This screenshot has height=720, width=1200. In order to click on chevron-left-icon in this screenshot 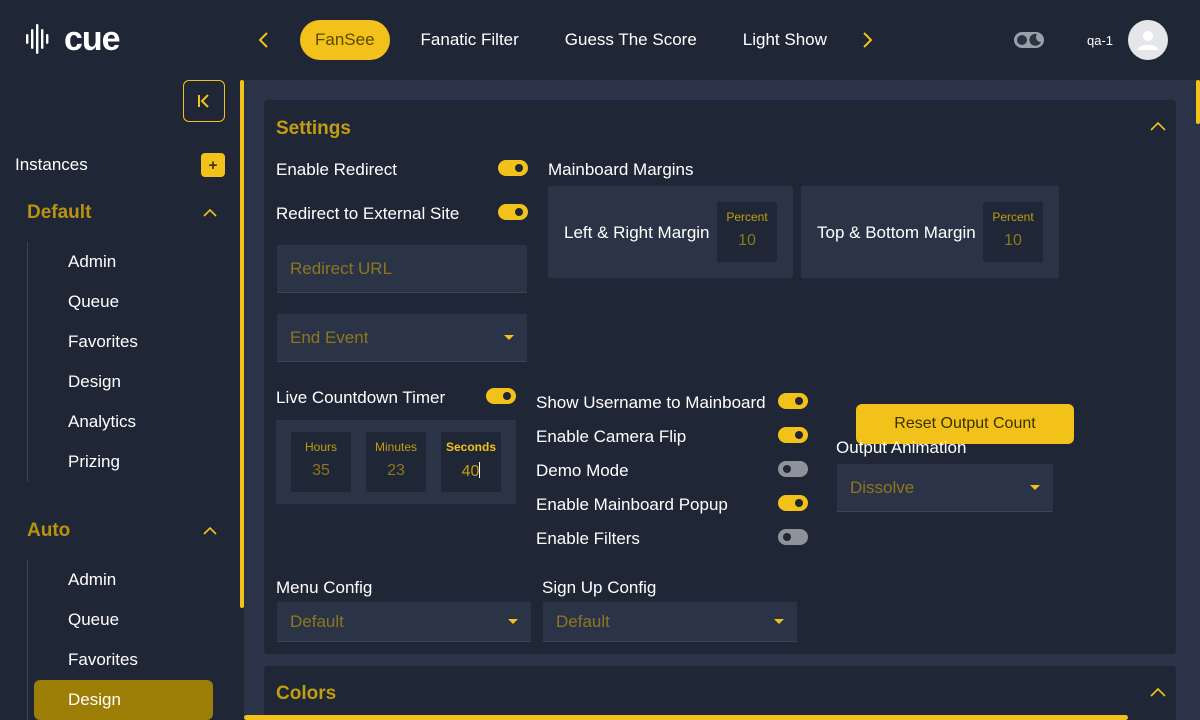, I will do `click(263, 40)`.